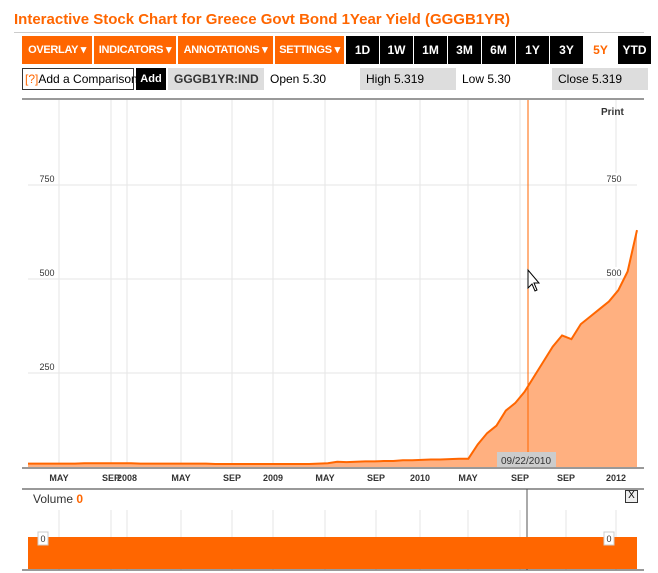 The image size is (658, 573). What do you see at coordinates (127, 478) in the screenshot?
I see `x-tick-label: 2008` at bounding box center [127, 478].